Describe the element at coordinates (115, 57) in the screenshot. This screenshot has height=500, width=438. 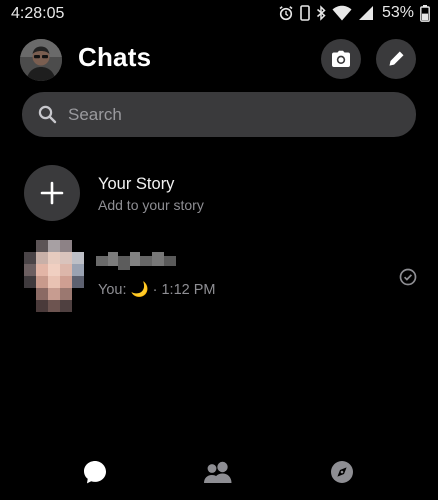
I see `page-title: Chats` at that location.